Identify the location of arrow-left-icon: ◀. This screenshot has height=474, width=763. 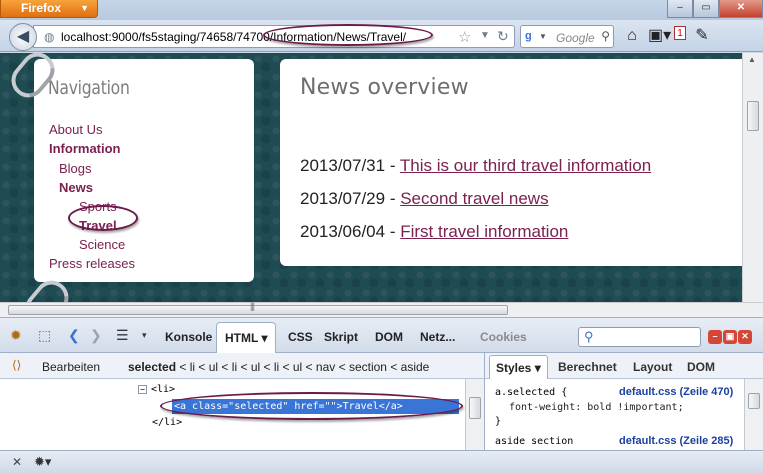
(23, 36).